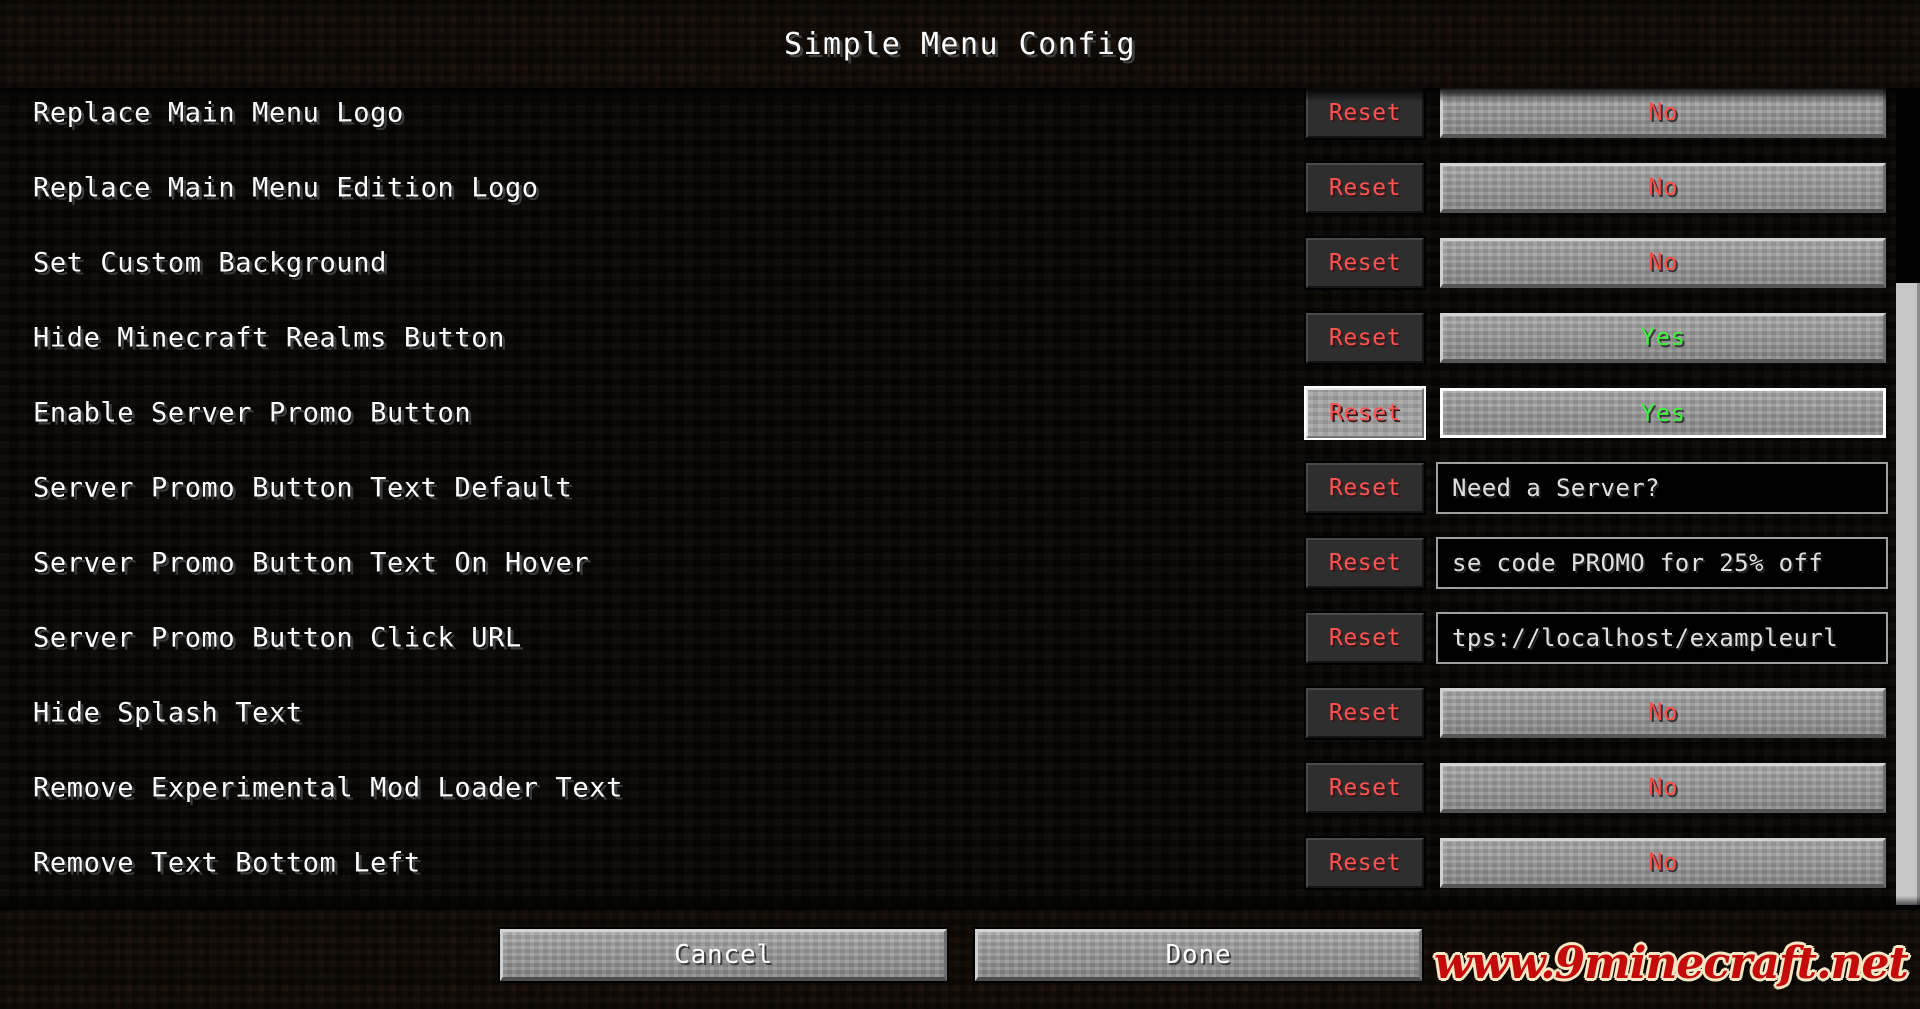 The height and width of the screenshot is (1009, 1920). What do you see at coordinates (1556, 487) in the screenshot?
I see `text-input-value: Need a Server?` at bounding box center [1556, 487].